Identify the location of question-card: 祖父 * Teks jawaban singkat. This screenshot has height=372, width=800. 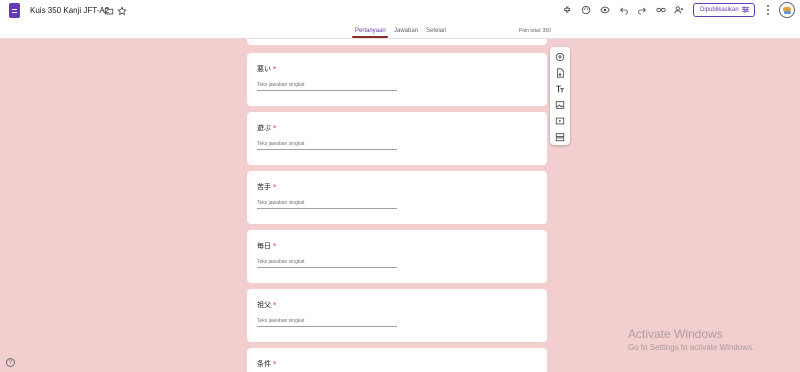
(397, 315).